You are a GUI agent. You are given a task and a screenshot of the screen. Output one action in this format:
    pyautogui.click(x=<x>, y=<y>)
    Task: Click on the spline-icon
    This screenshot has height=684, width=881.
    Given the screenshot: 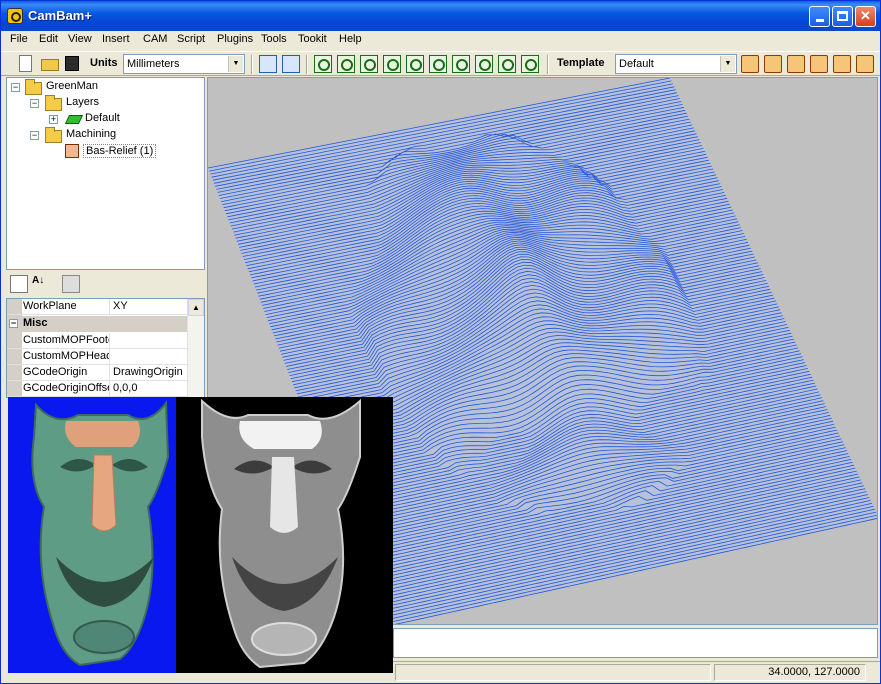 What is the action you would take?
    pyautogui.click(x=461, y=64)
    